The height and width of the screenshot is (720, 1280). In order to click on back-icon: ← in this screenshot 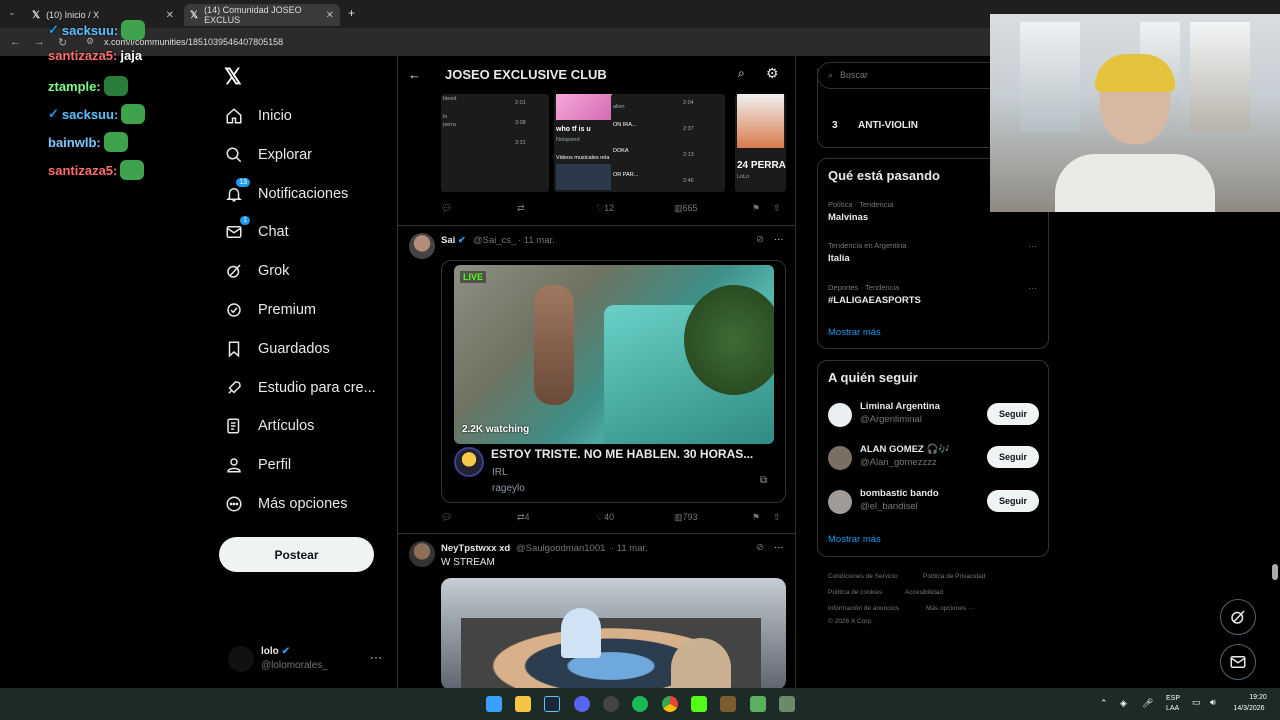, I will do `click(15, 42)`.